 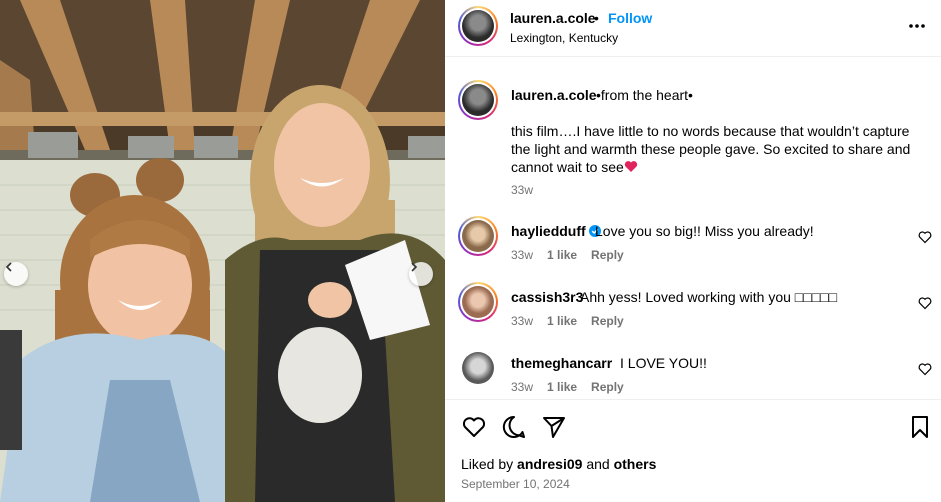 What do you see at coordinates (663, 363) in the screenshot?
I see `comment-text: I LOVE YOU!!` at bounding box center [663, 363].